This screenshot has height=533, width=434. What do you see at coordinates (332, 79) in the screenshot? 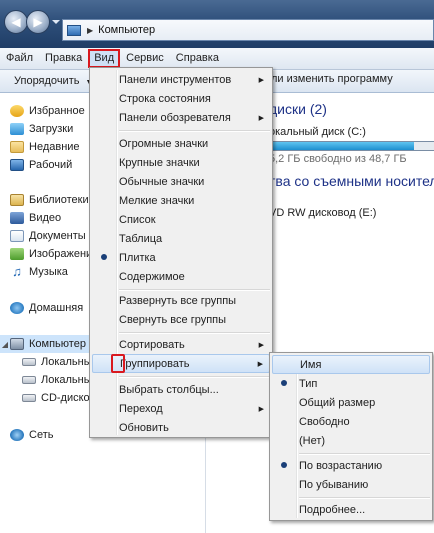
I see `uninstall-program-button: ли изменить программу` at bounding box center [332, 79].